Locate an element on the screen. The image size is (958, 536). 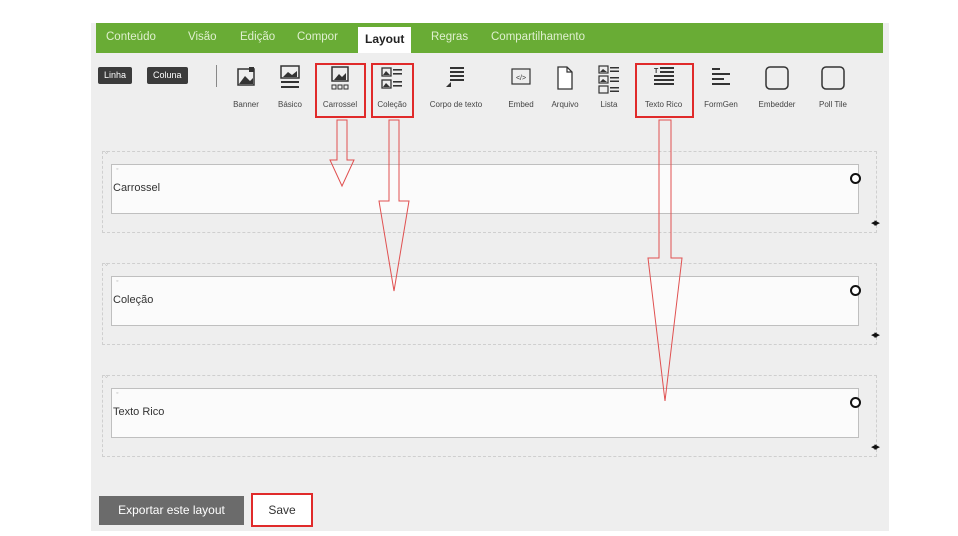
embedder-icon is located at coordinates (777, 78).